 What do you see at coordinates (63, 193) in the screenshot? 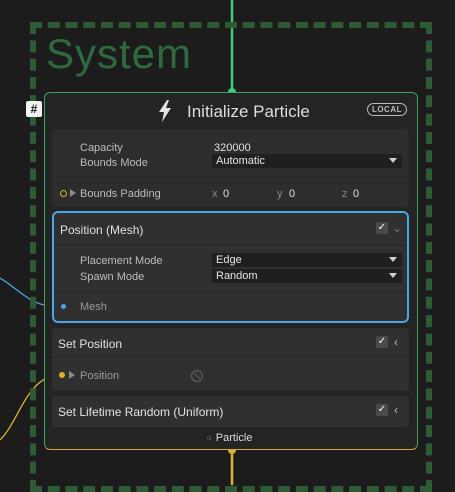
I see `bounds-padding-input-port` at bounding box center [63, 193].